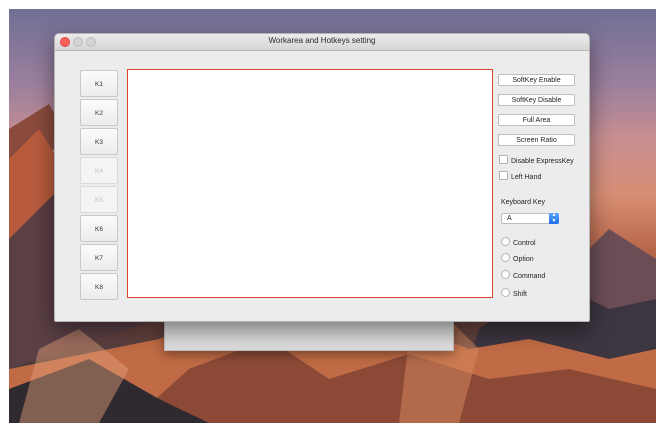 The height and width of the screenshot is (425, 662). What do you see at coordinates (523, 202) in the screenshot?
I see `keyboard-key-label: Keyboard Key` at bounding box center [523, 202].